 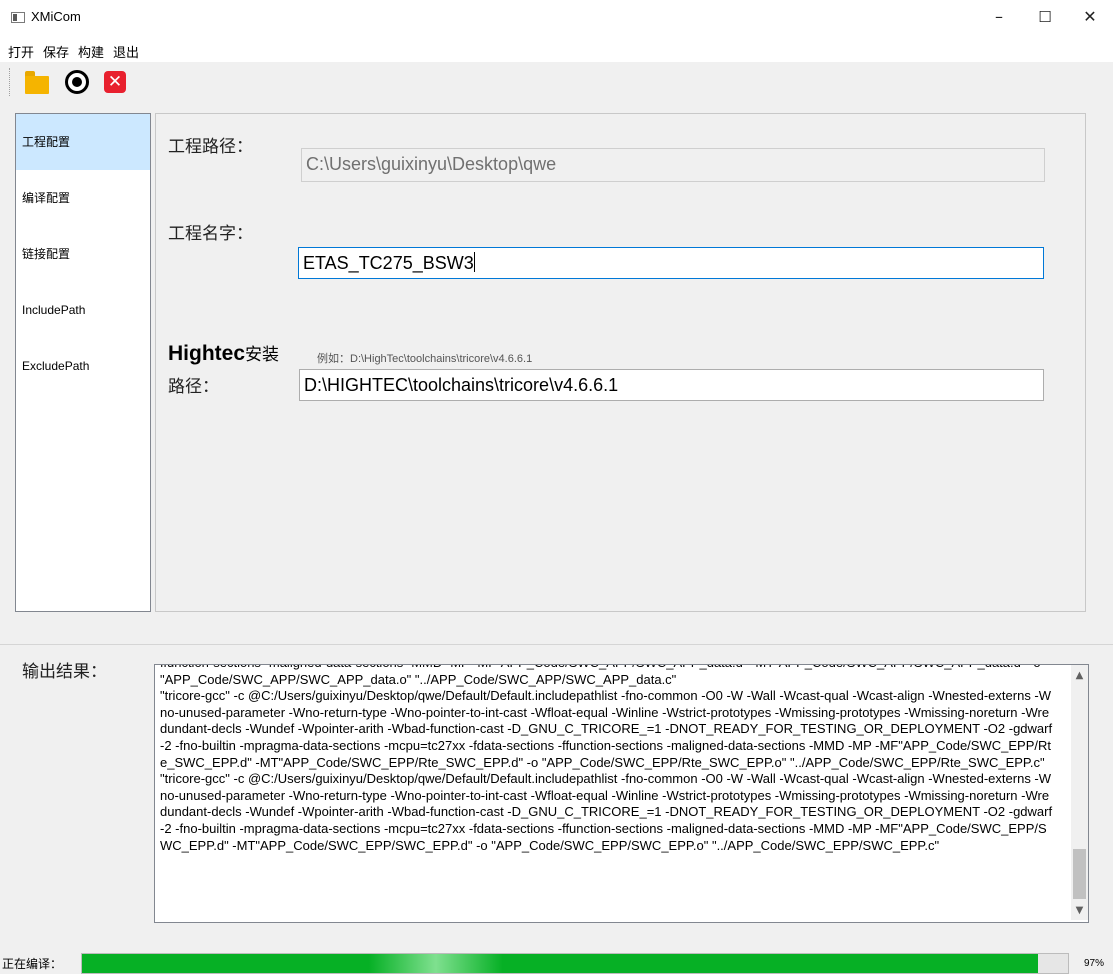 I want to click on hightec-path-input: D:\HIGHTEC\toolchains\tricore\v4.6.6.1, so click(x=671, y=385).